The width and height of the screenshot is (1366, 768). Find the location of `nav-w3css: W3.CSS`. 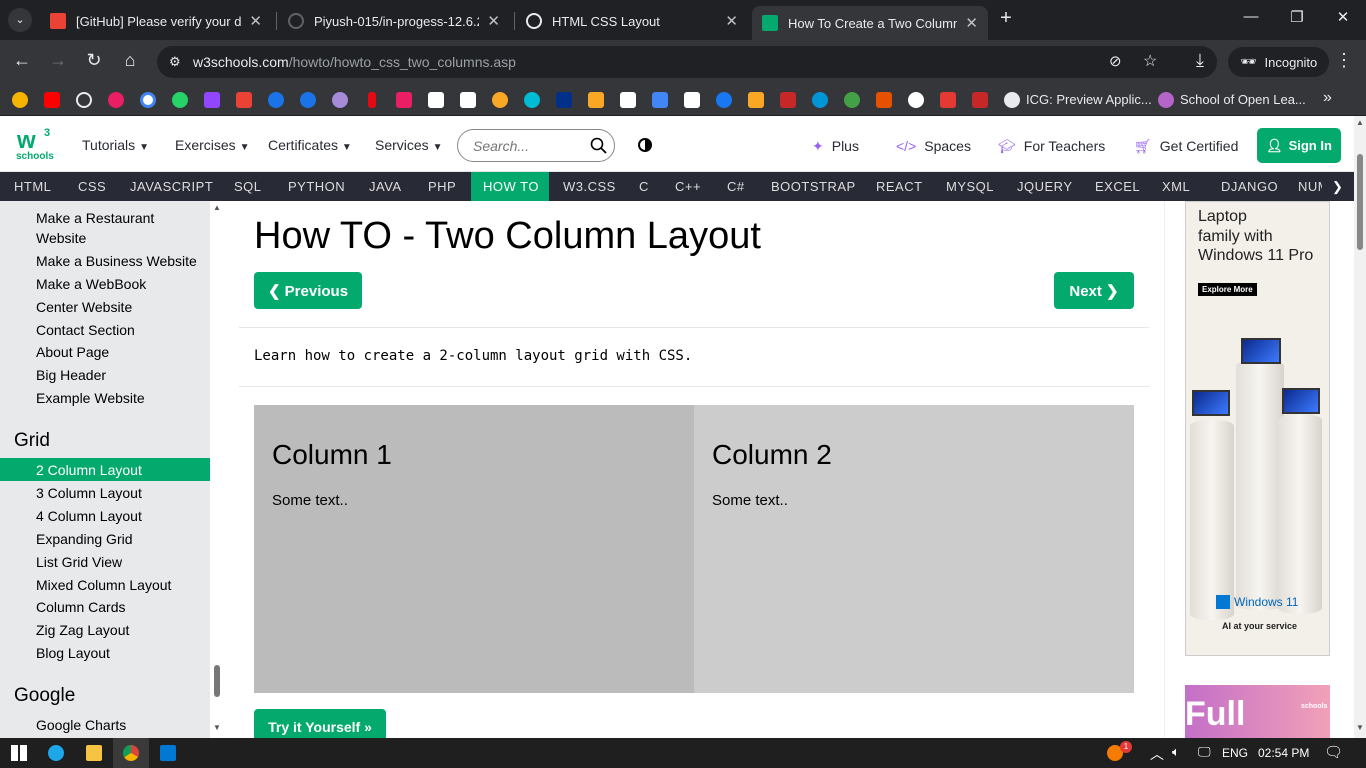

nav-w3css: W3.CSS is located at coordinates (589, 186).